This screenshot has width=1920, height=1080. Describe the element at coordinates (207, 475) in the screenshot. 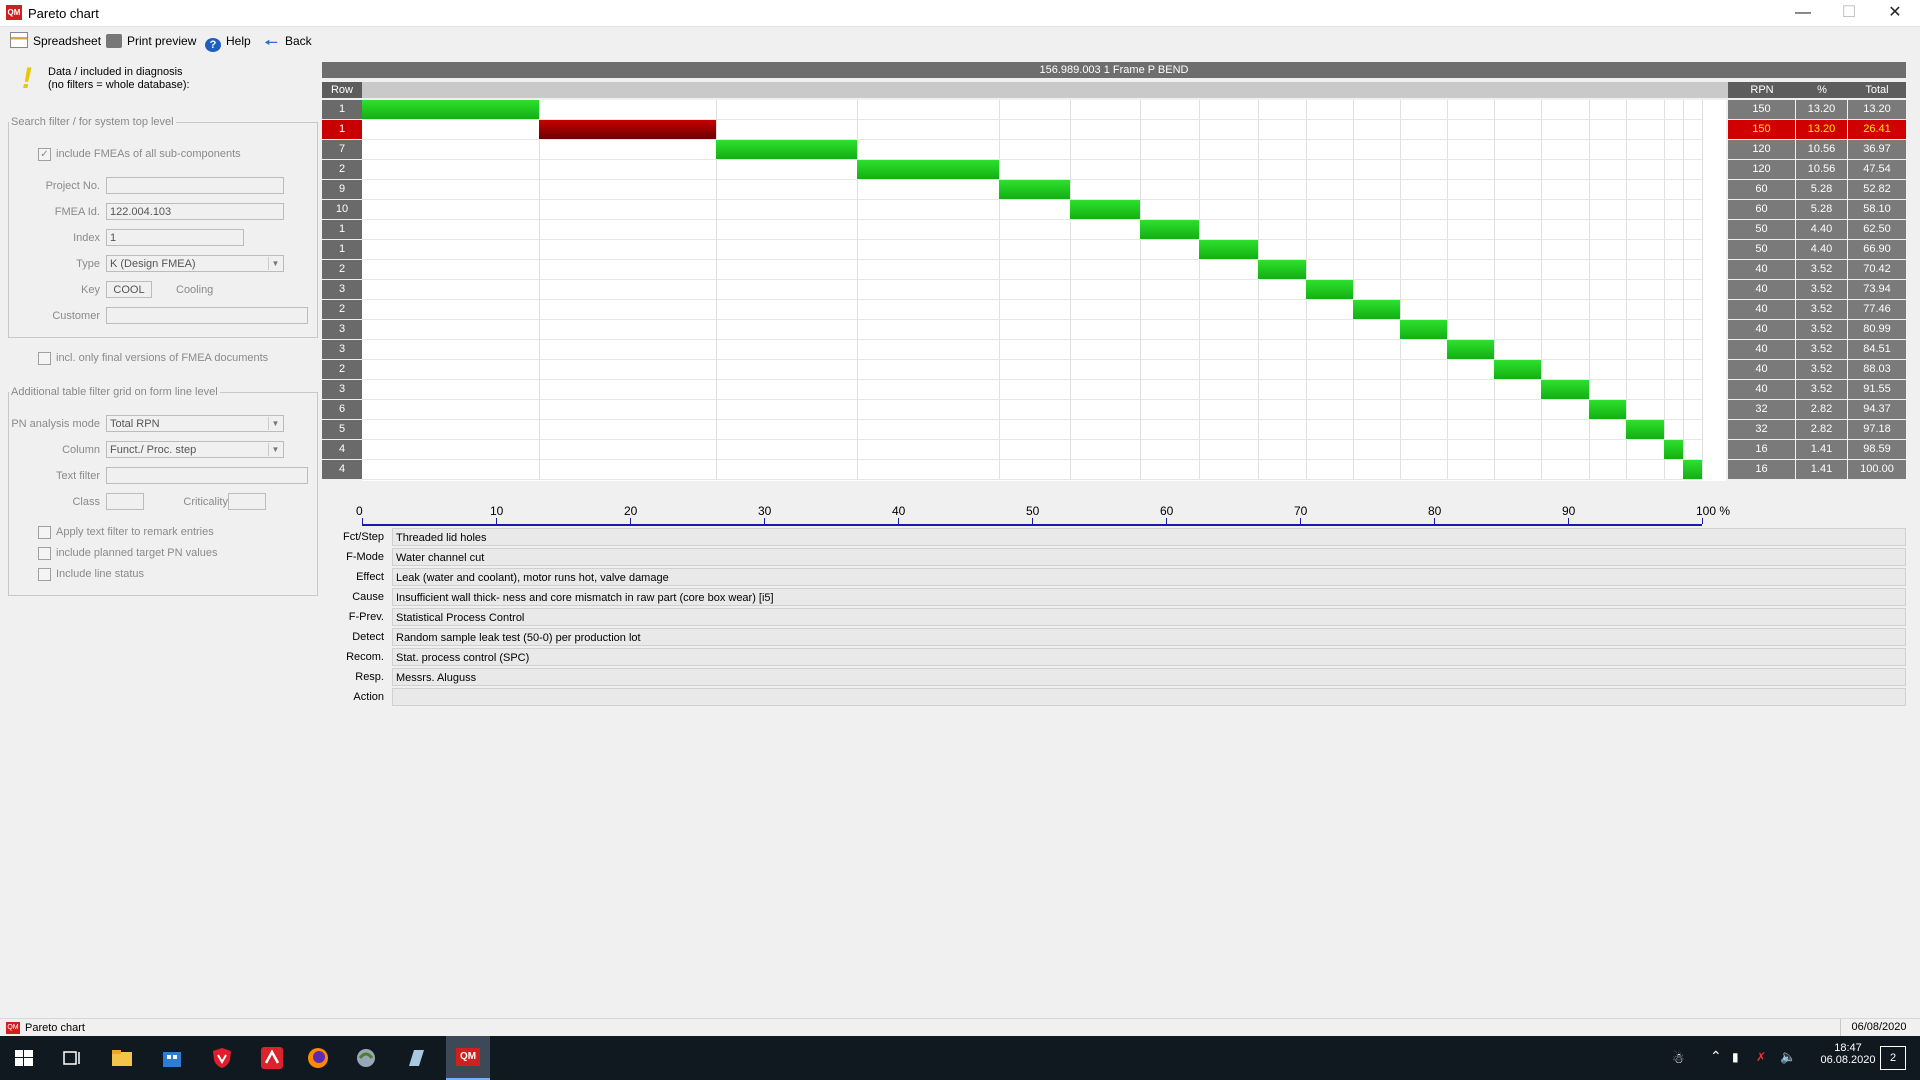

I see `text-filter-field` at that location.